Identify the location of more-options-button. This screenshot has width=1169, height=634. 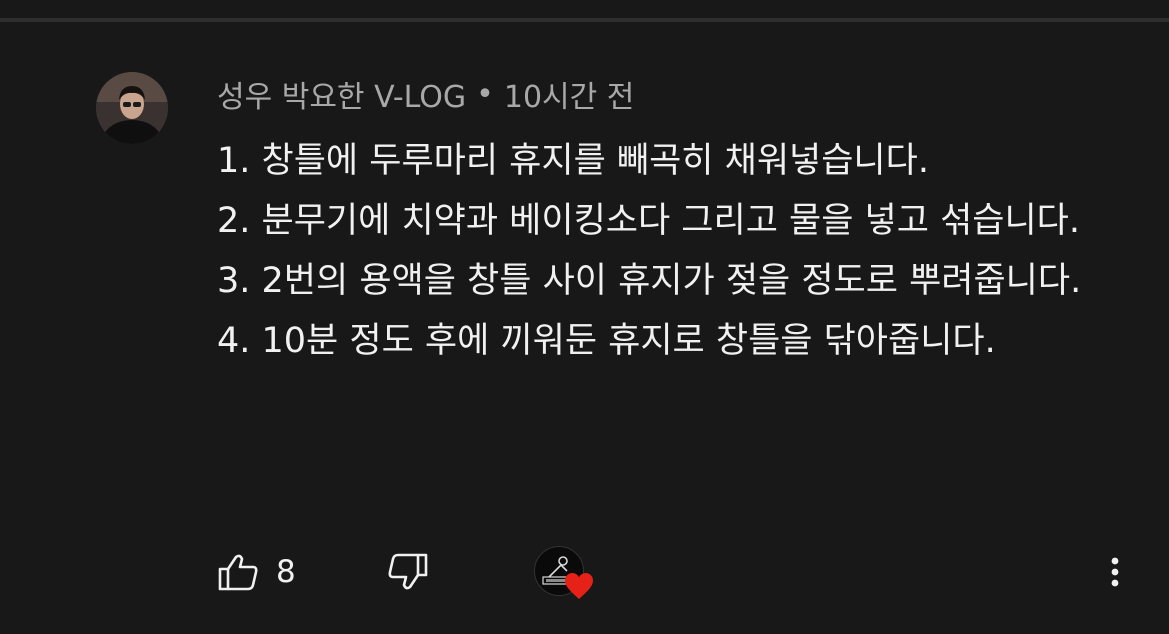
(1115, 572).